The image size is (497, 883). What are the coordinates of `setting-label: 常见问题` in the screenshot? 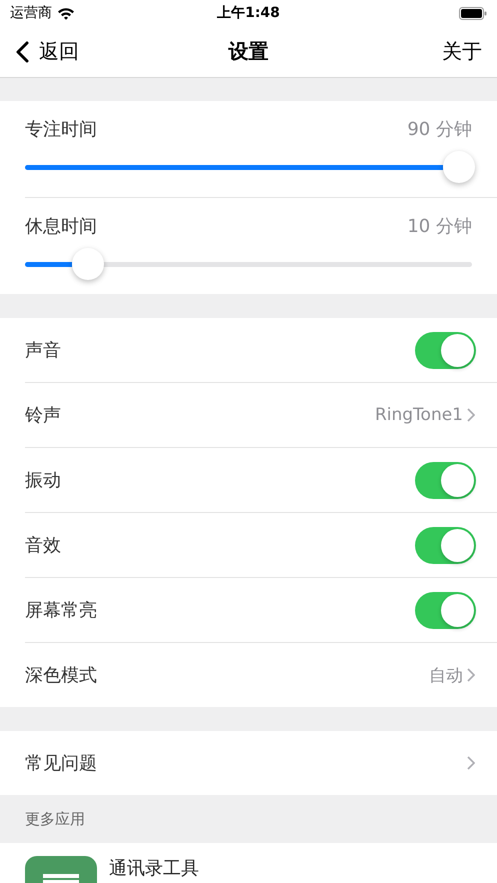 It's located at (61, 763).